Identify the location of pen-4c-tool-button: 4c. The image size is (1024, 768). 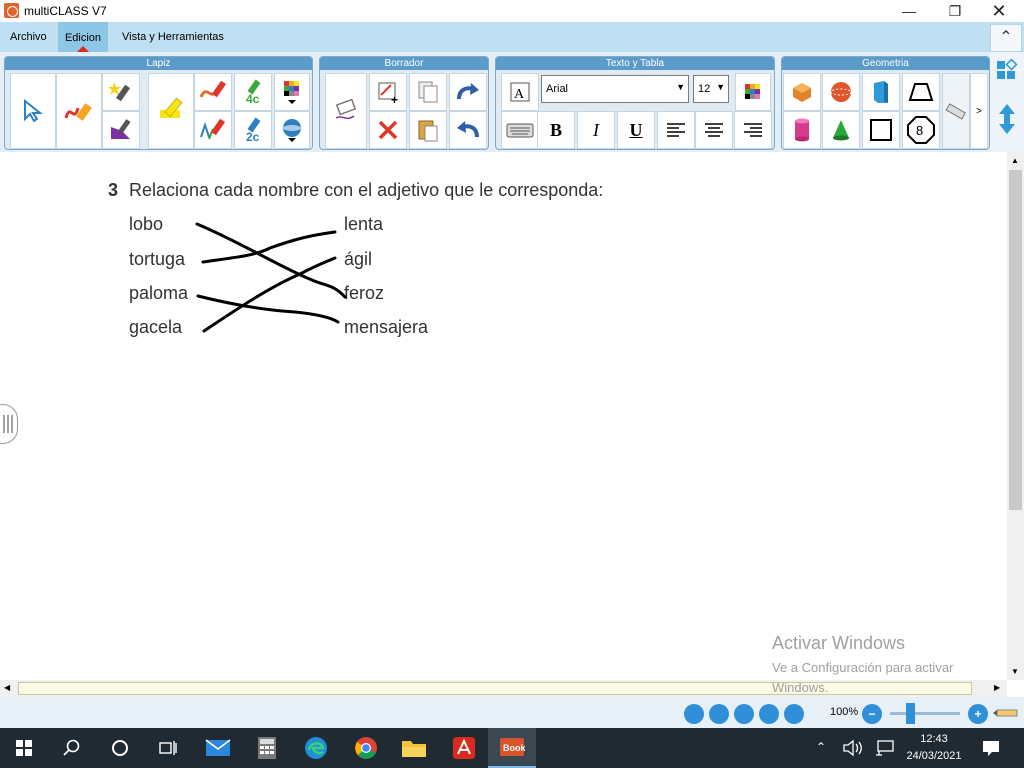
(253, 92).